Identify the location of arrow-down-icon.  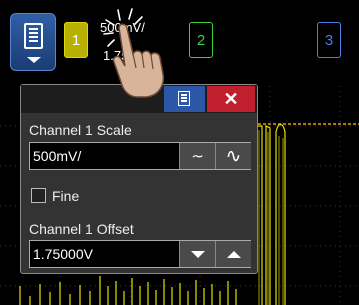
(197, 254).